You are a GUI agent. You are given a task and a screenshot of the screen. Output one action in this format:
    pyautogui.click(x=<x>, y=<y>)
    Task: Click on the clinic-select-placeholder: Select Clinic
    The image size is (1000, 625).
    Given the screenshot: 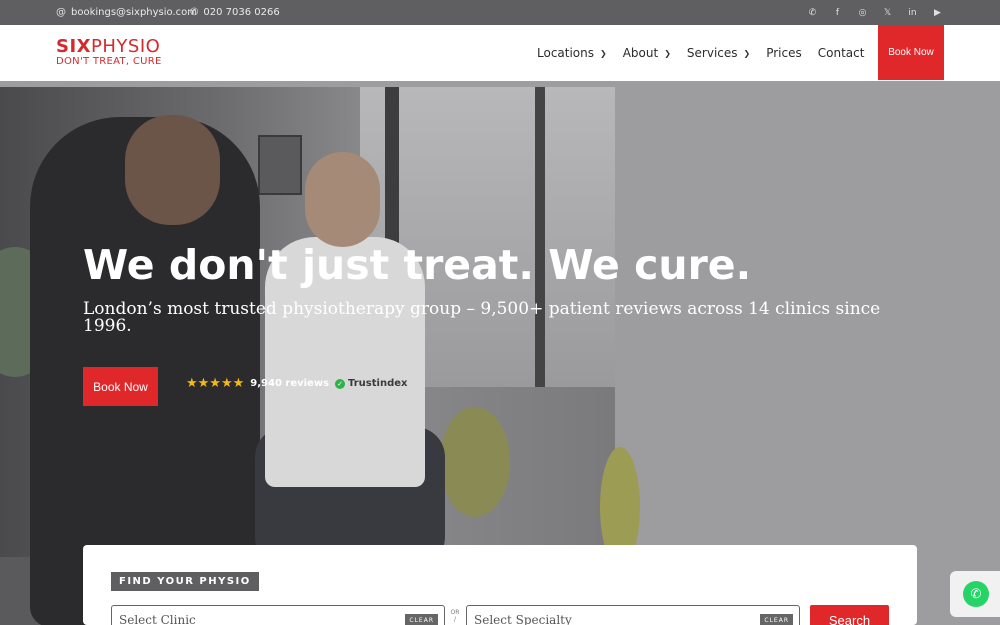 What is the action you would take?
    pyautogui.click(x=157, y=619)
    